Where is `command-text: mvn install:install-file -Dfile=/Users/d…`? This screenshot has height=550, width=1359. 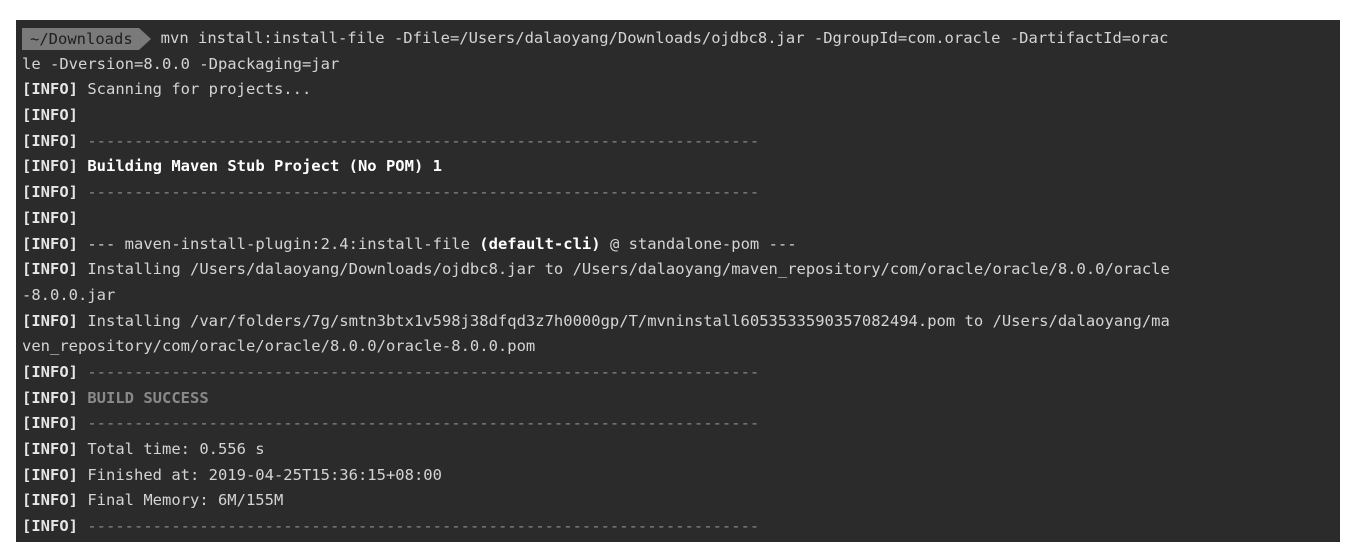
command-text: mvn install:install-file -Dfile=/Users/d… is located at coordinates (664, 38).